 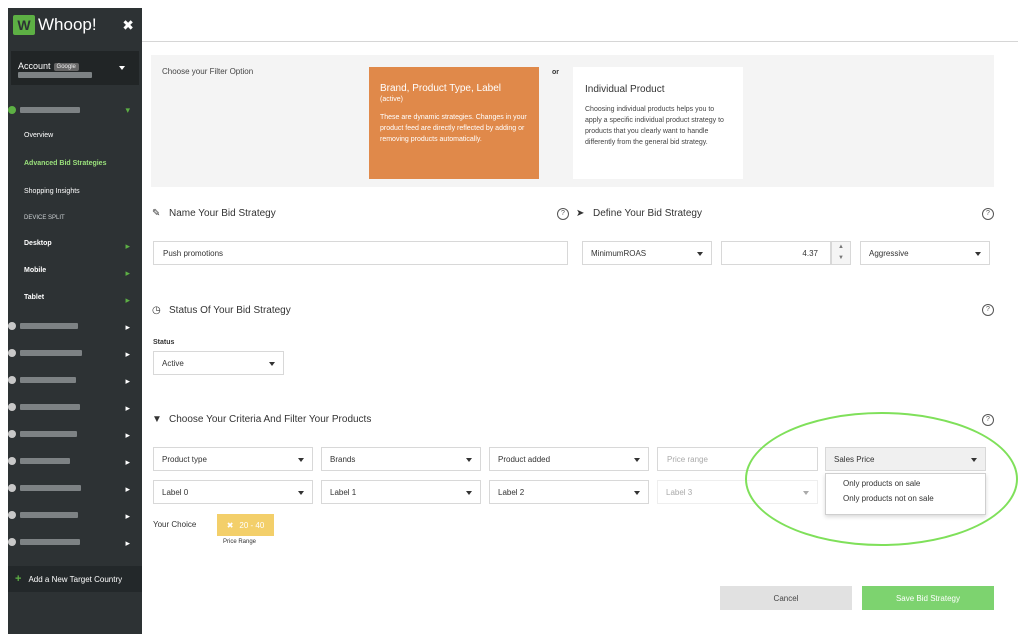 I want to click on name-section-heading: ✎ Name Your Bid Strategy, so click(x=214, y=213).